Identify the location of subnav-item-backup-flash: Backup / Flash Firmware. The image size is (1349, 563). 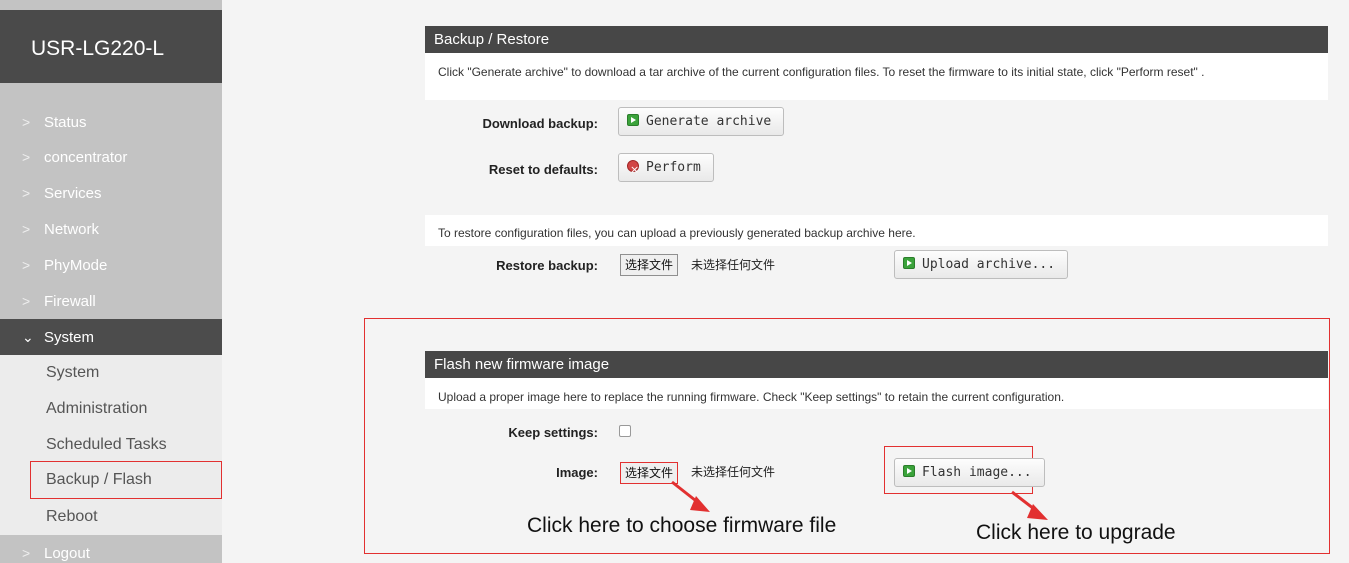
(126, 492).